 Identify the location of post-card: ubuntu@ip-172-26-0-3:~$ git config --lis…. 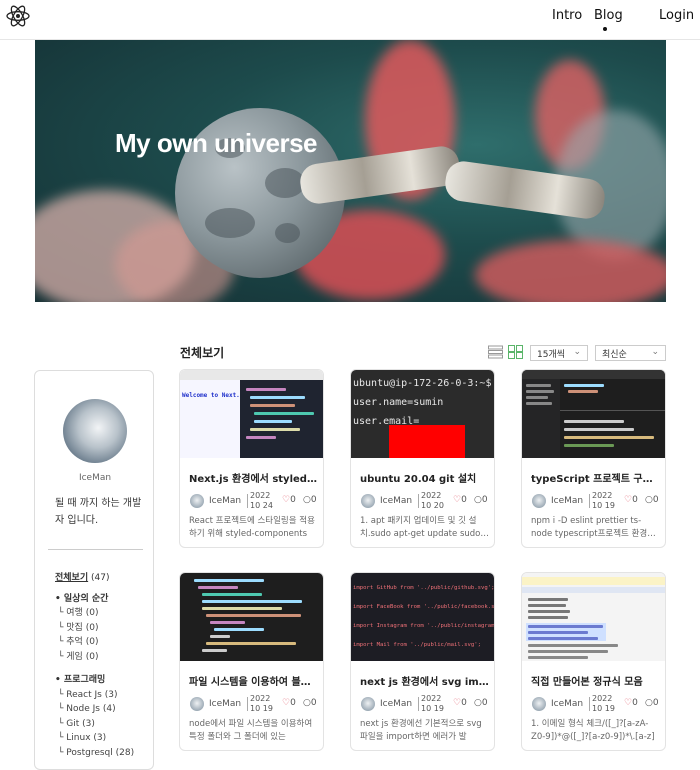
(422, 458).